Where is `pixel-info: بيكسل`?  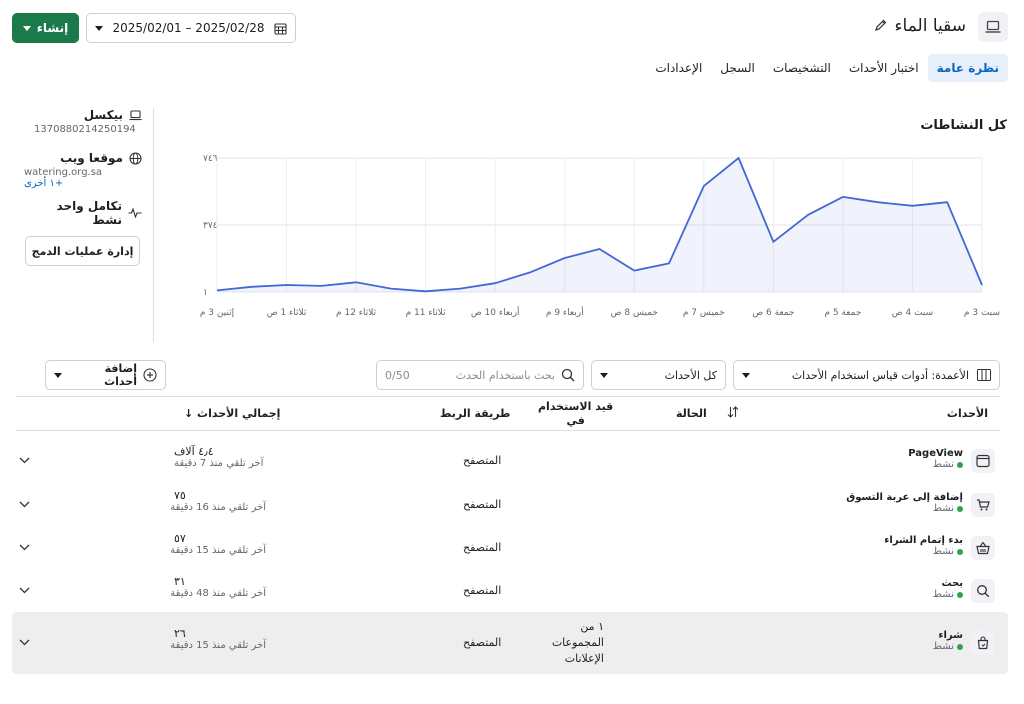 pixel-info: بيكسل is located at coordinates (83, 115).